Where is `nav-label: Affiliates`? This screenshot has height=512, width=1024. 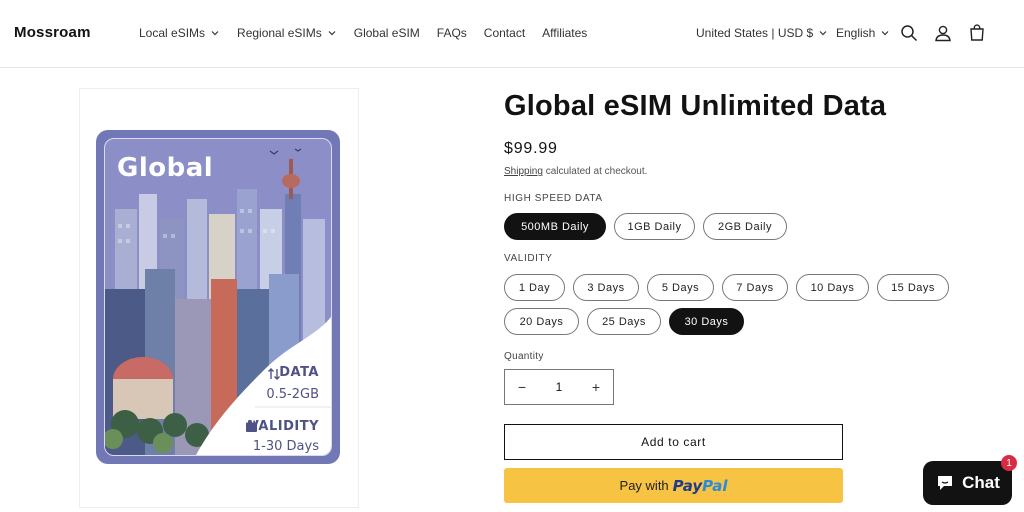
nav-label: Affiliates is located at coordinates (565, 33).